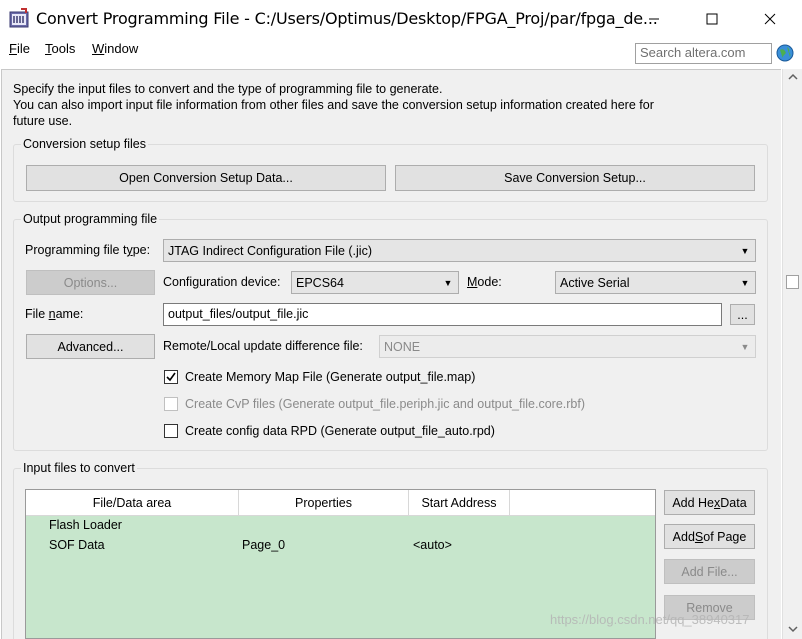  Describe the element at coordinates (792, 354) in the screenshot. I see `vertical-scrollbar` at that location.